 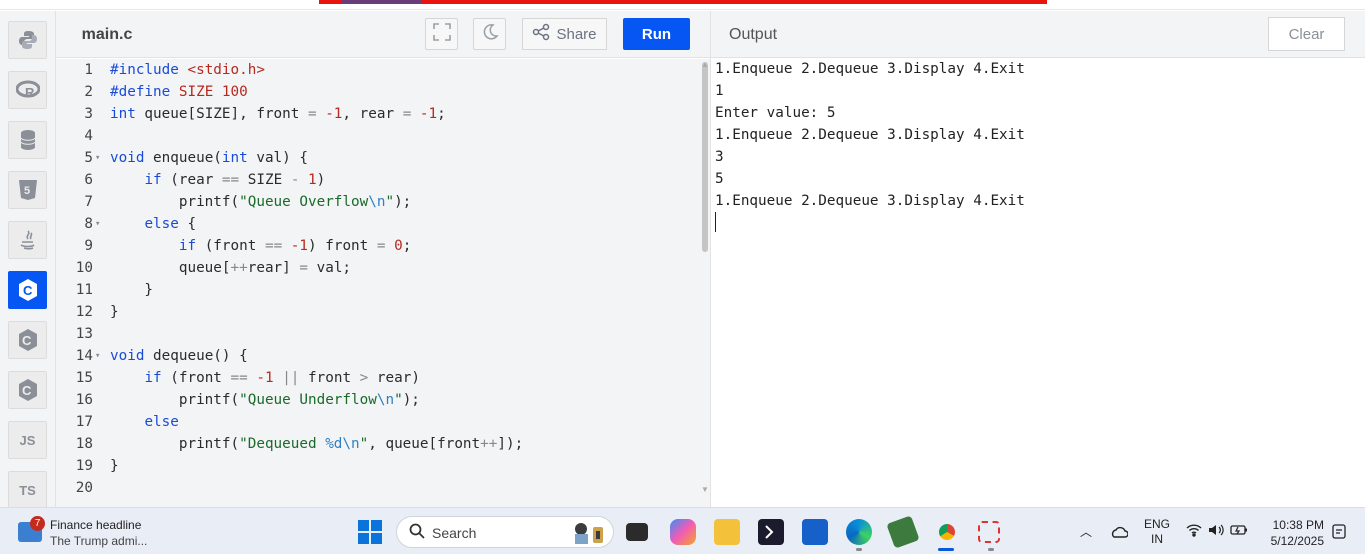 What do you see at coordinates (376, 92) in the screenshot?
I see `code-line: 2 #define SIZE 100` at bounding box center [376, 92].